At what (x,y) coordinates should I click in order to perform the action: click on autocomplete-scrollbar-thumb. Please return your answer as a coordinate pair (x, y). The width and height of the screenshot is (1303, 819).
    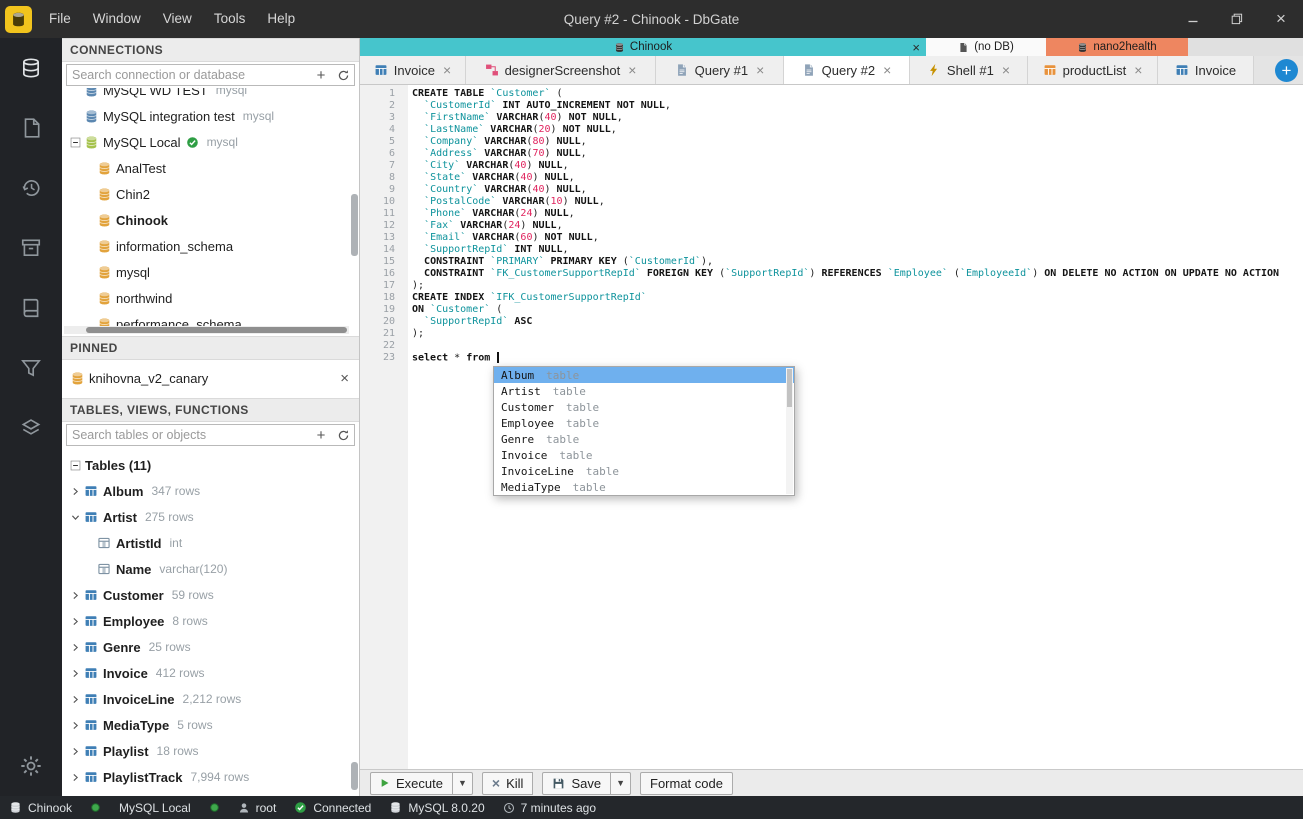
    Looking at the image, I should click on (789, 388).